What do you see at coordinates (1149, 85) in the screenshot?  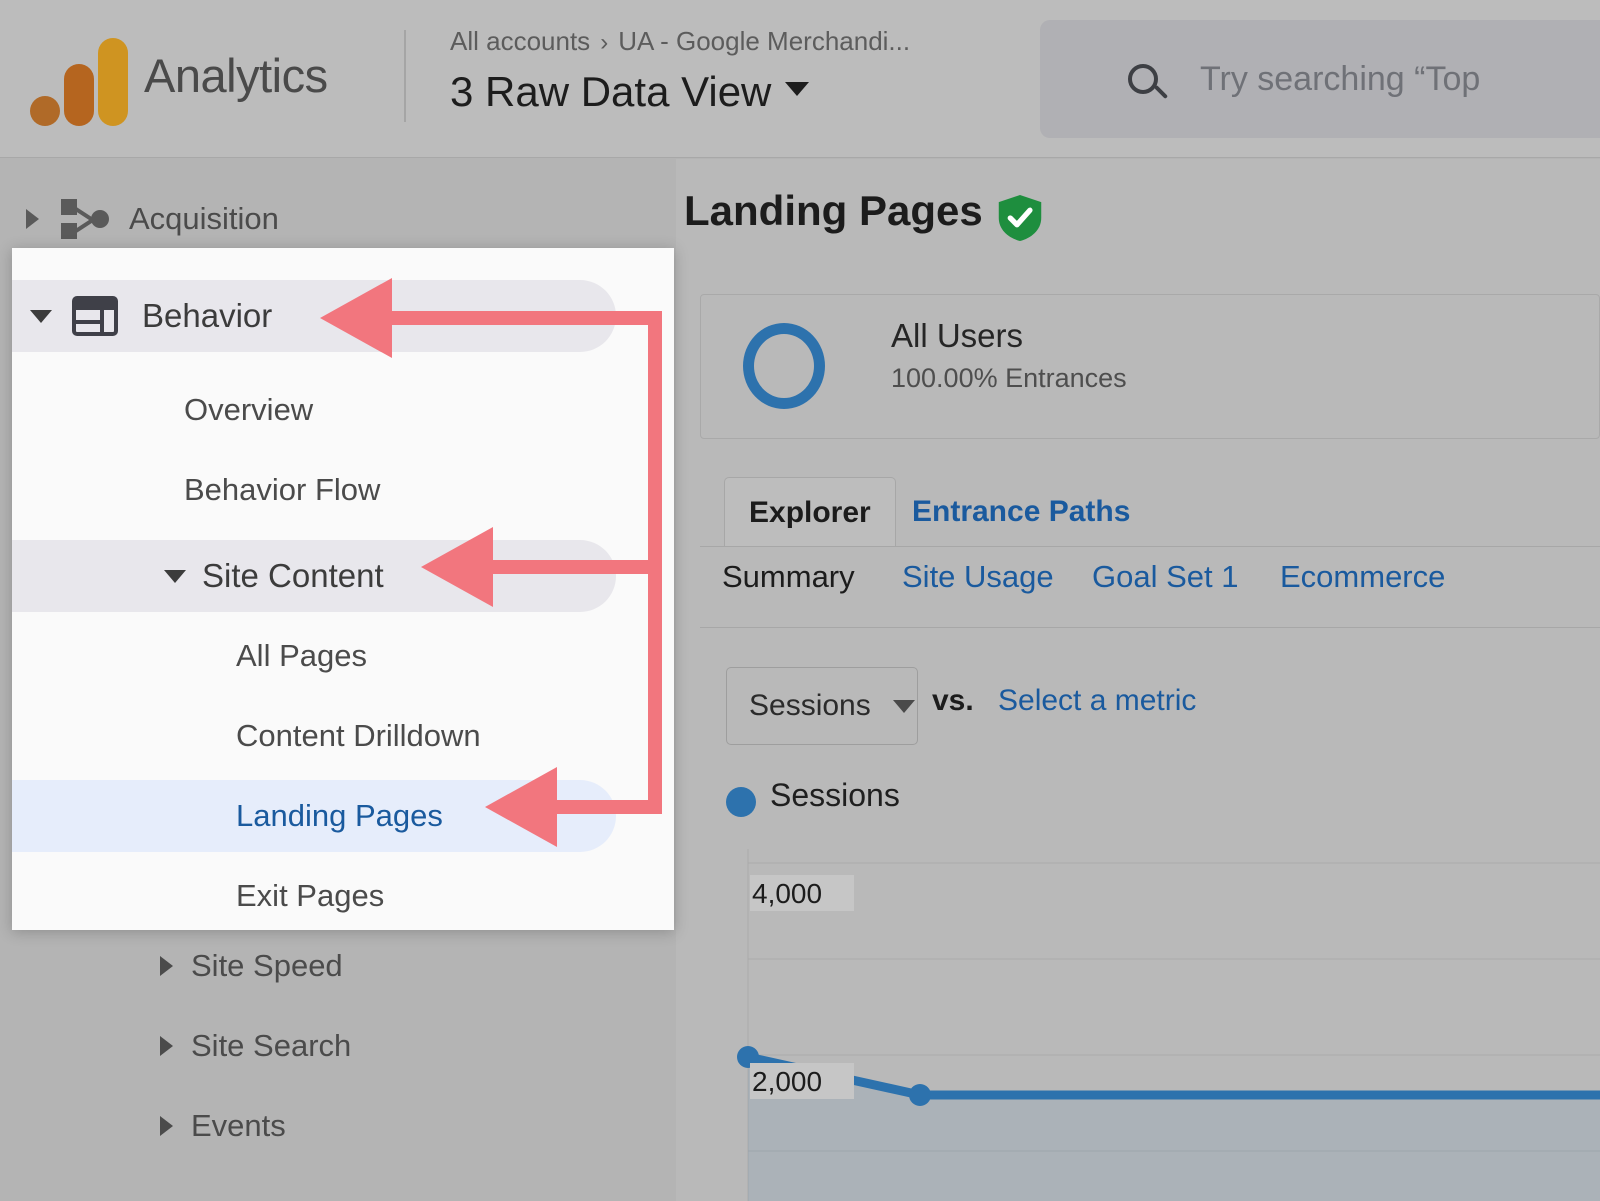 I see `search-icon` at bounding box center [1149, 85].